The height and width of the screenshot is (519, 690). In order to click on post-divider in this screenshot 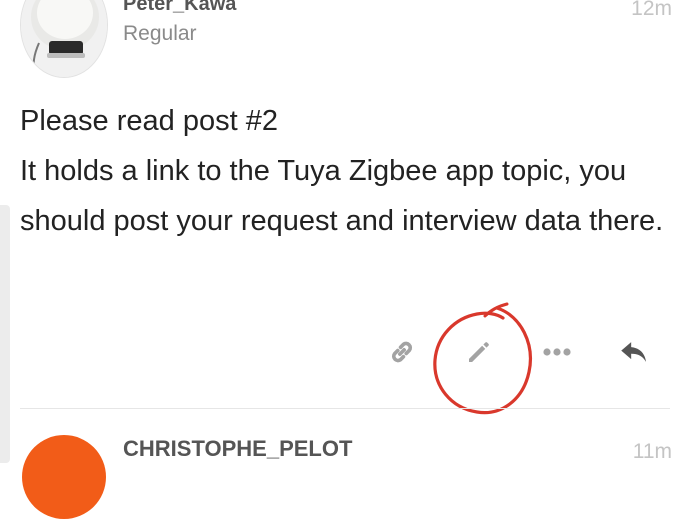, I will do `click(345, 408)`.